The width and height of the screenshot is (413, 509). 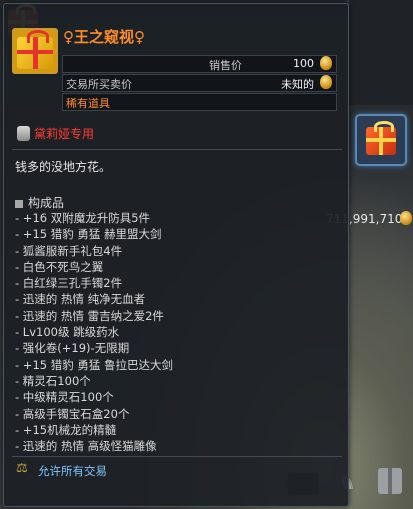 I want to click on list-item: - 强化卷(+19)-无限期, so click(x=72, y=348).